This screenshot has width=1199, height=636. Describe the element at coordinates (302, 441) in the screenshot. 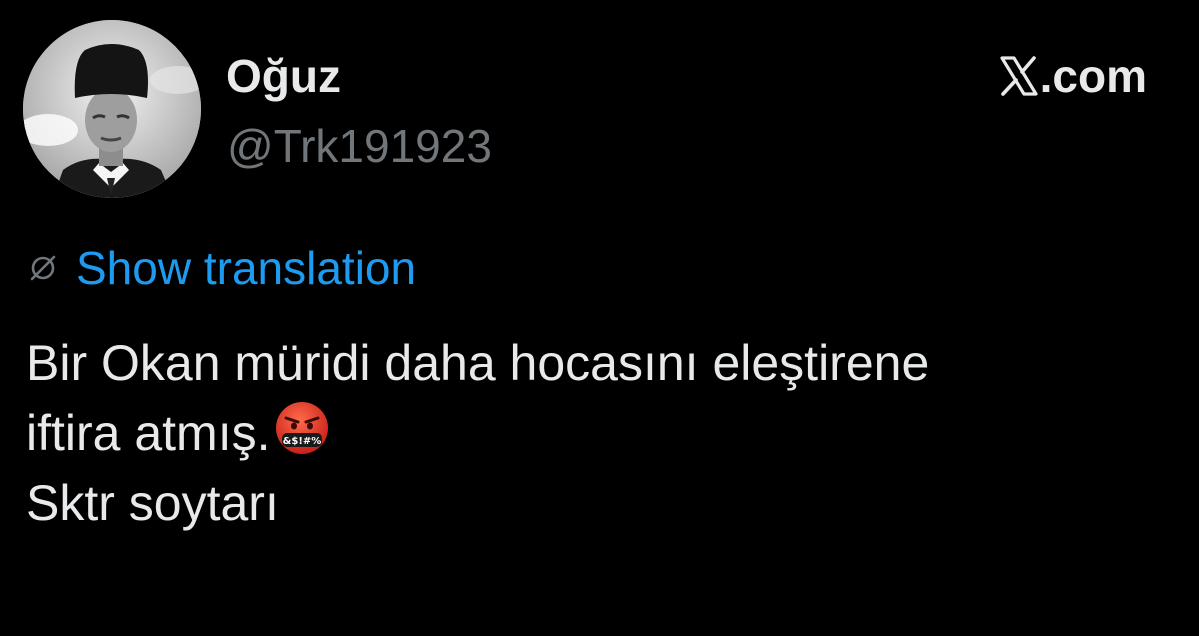

I see `emoji-symbols: &$!#%` at that location.